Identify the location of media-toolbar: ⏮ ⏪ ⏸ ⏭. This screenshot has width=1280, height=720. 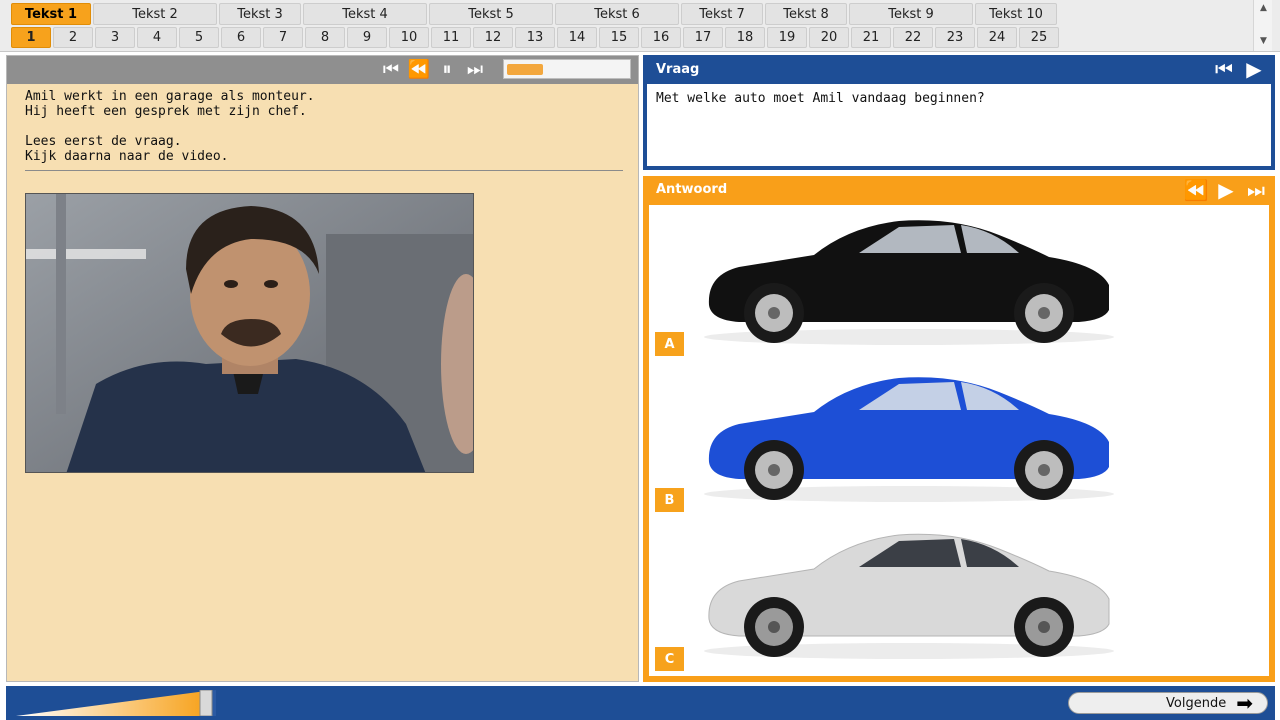
(322, 70).